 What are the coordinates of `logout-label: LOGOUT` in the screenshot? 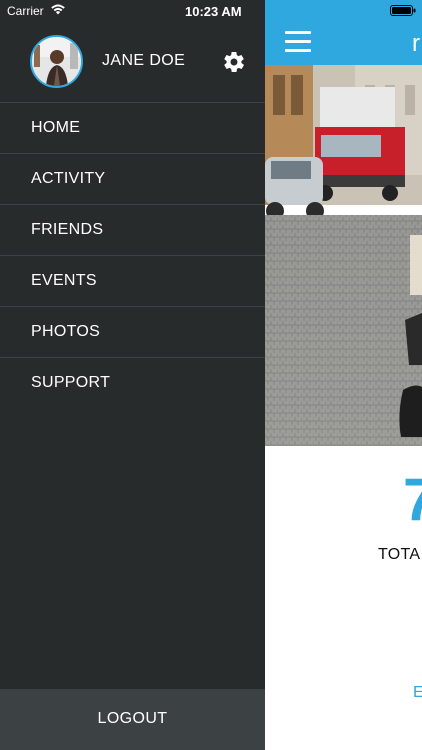 It's located at (132, 718).